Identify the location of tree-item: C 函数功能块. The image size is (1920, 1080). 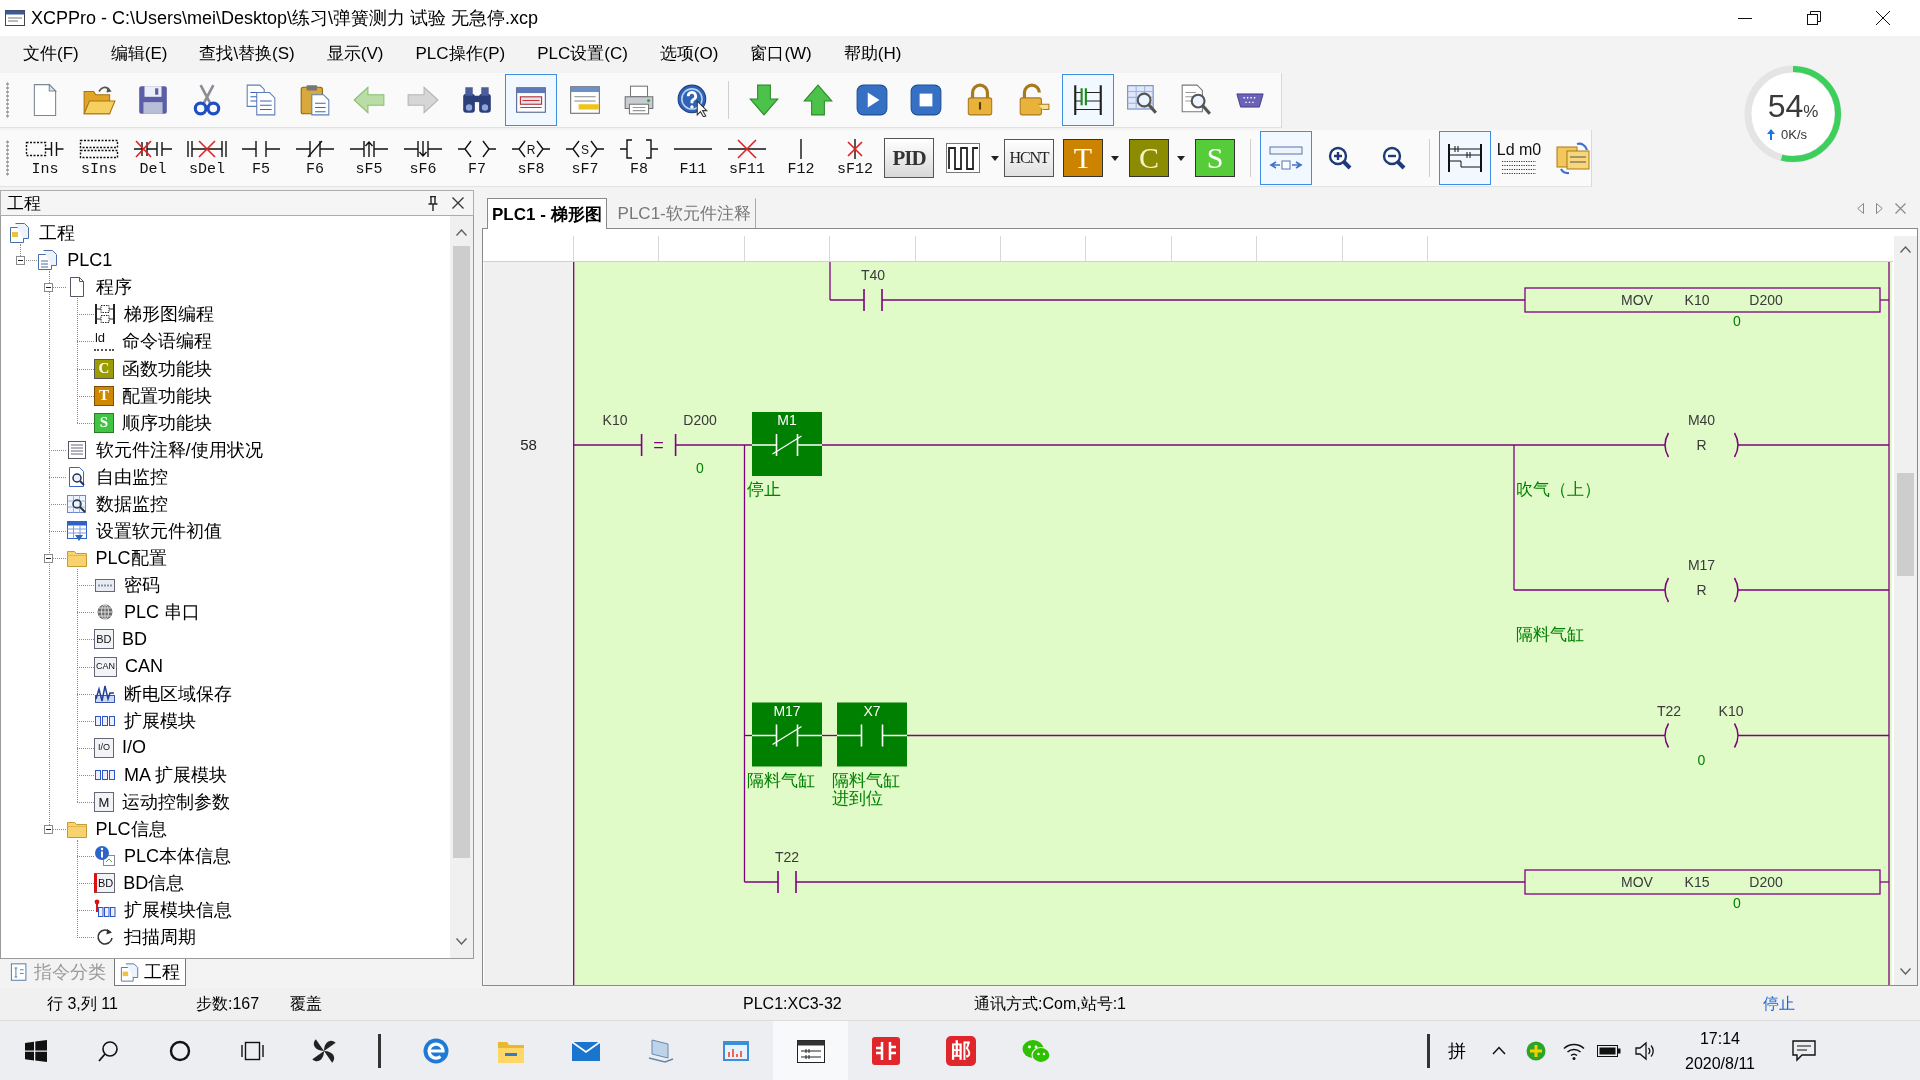
(152, 368).